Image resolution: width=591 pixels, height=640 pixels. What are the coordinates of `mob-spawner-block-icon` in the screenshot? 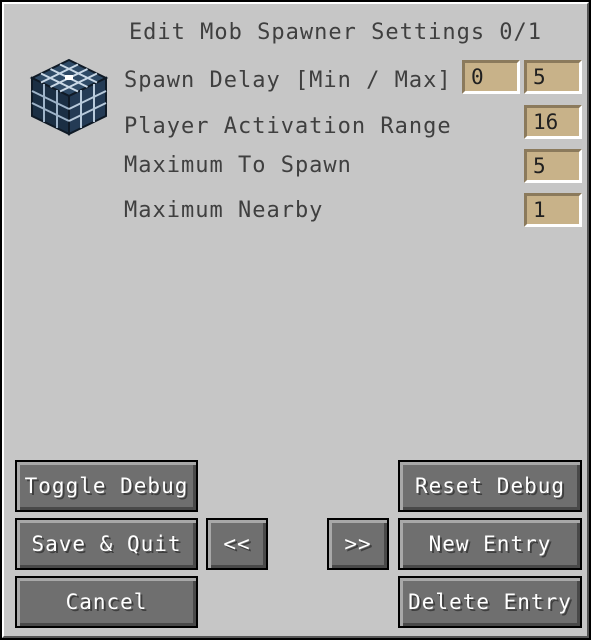 It's located at (69, 97).